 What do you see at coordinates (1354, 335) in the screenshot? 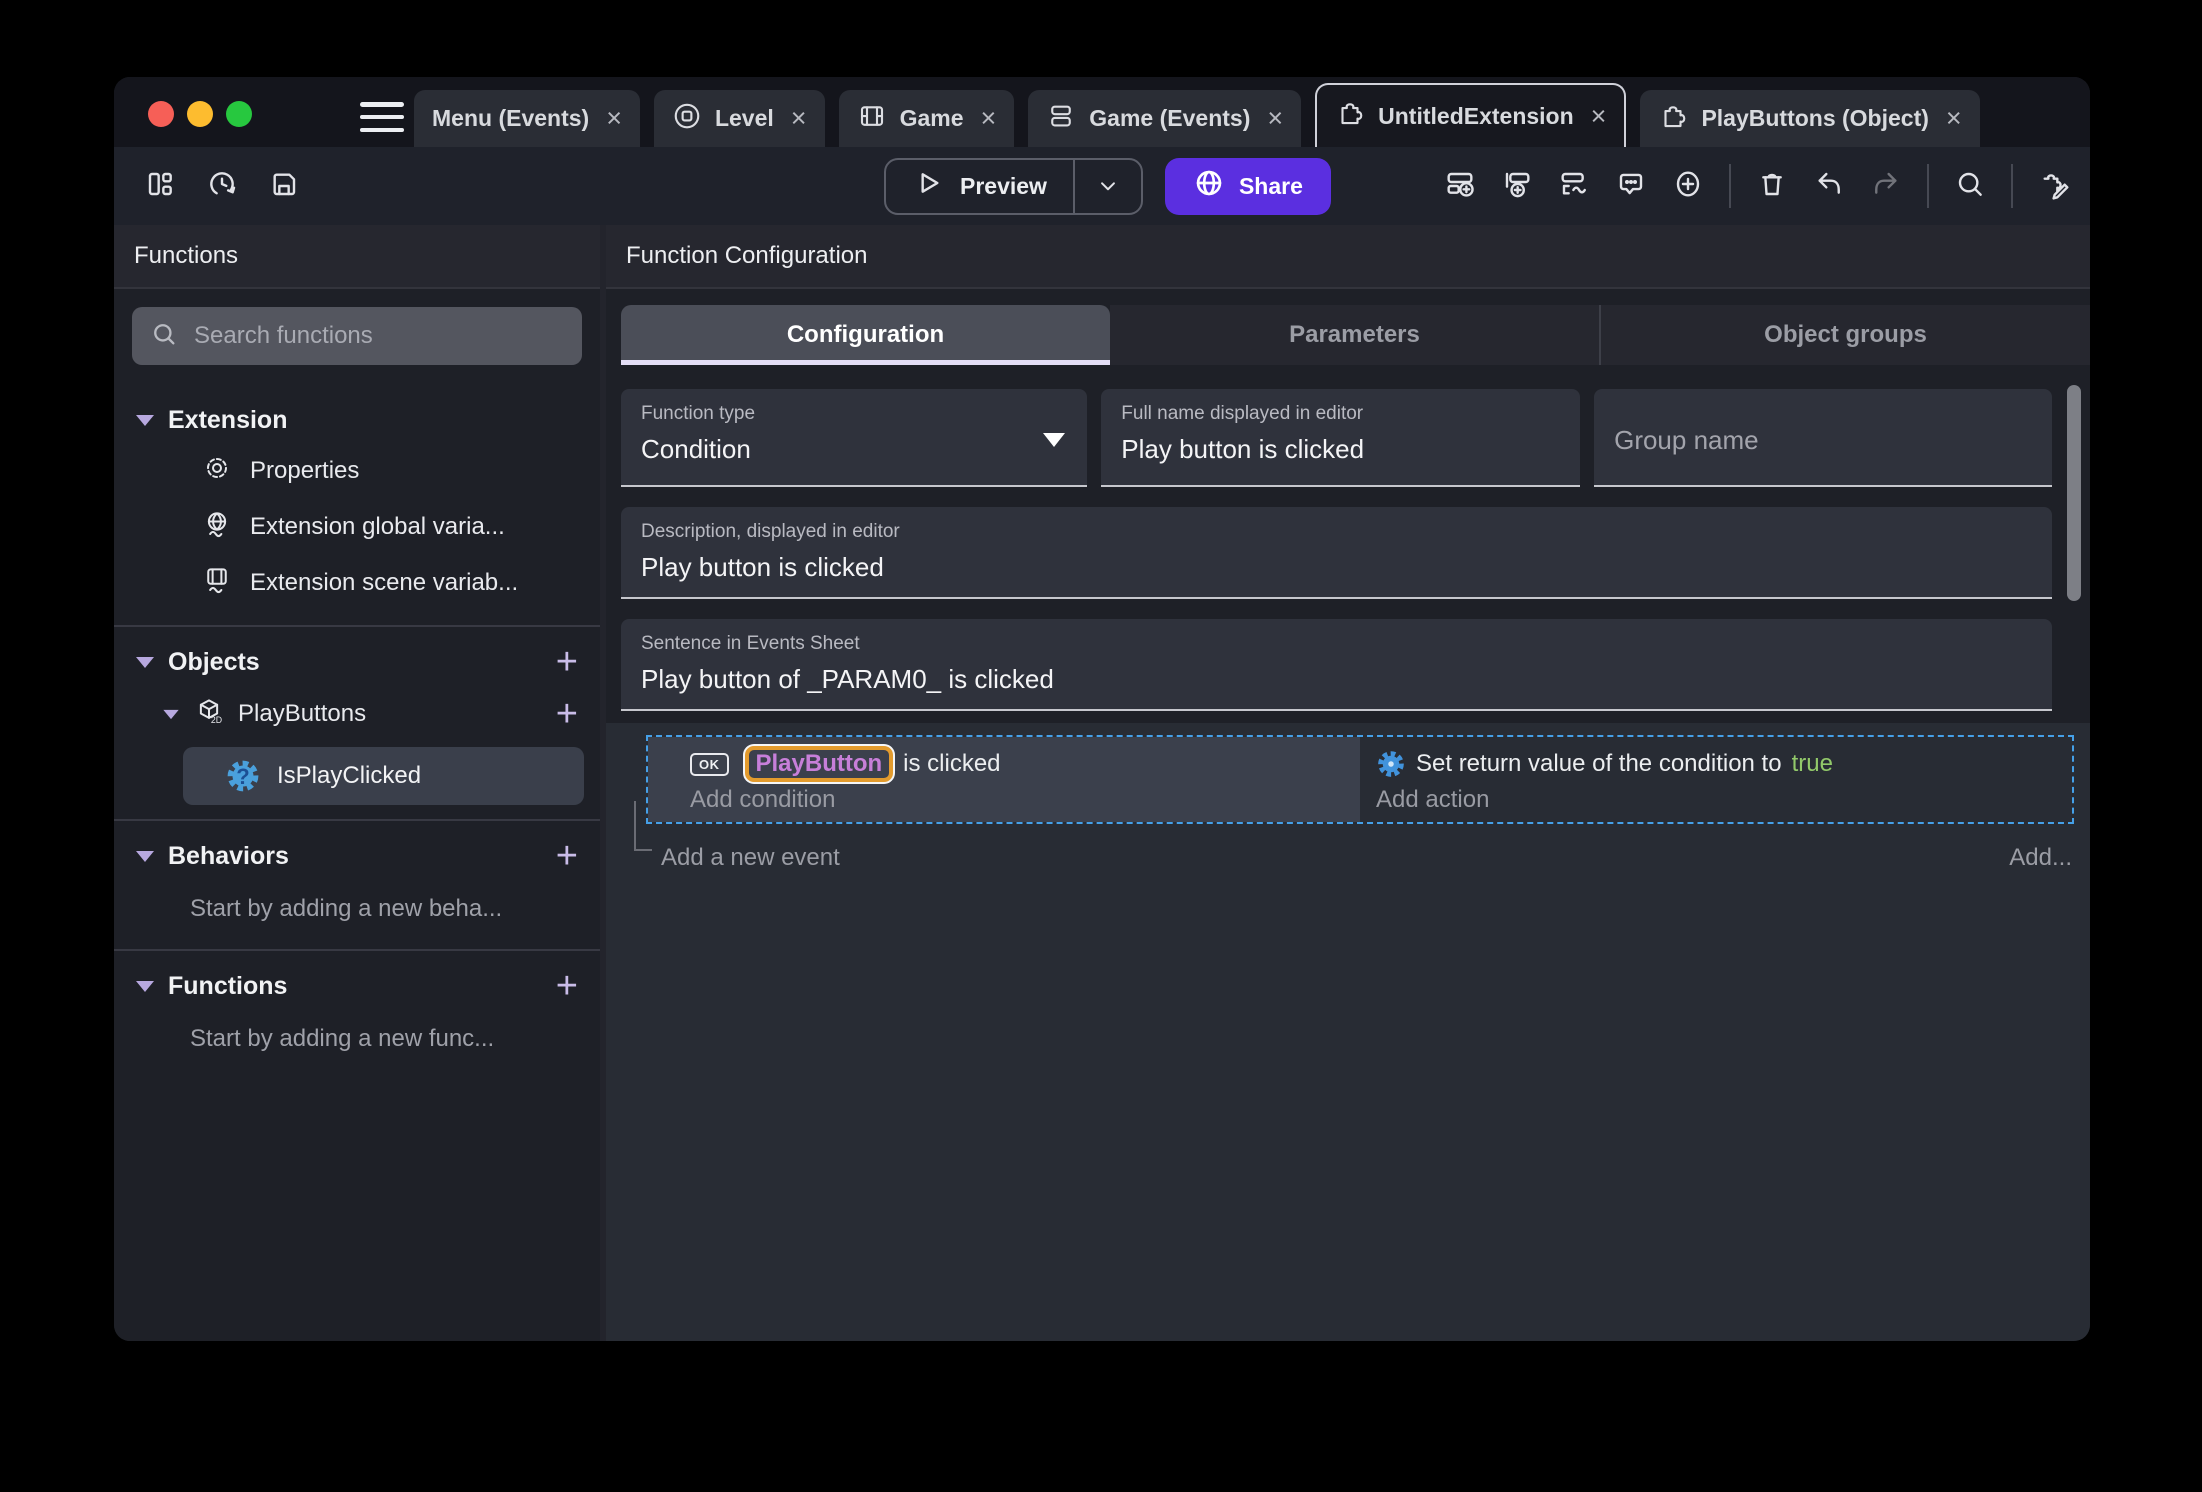
I see `tab-parameters: Parameters` at bounding box center [1354, 335].